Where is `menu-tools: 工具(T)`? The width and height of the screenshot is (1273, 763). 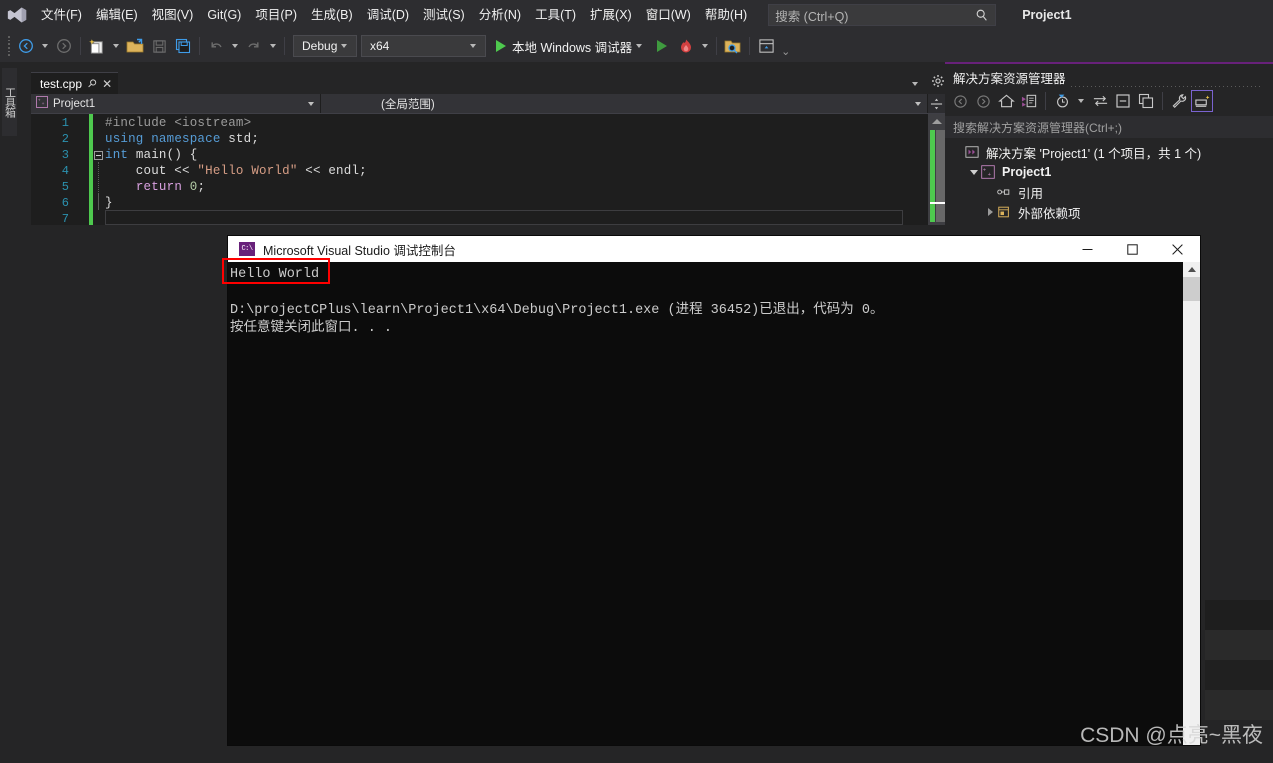 menu-tools: 工具(T) is located at coordinates (555, 15).